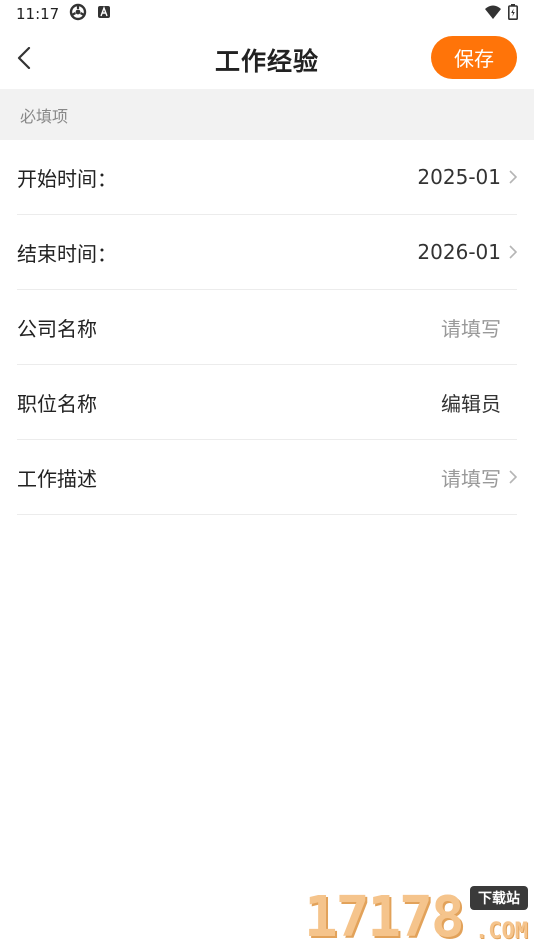 This screenshot has height=950, width=534. Describe the element at coordinates (104, 14) in the screenshot. I see `keyboard-status-icon` at that location.